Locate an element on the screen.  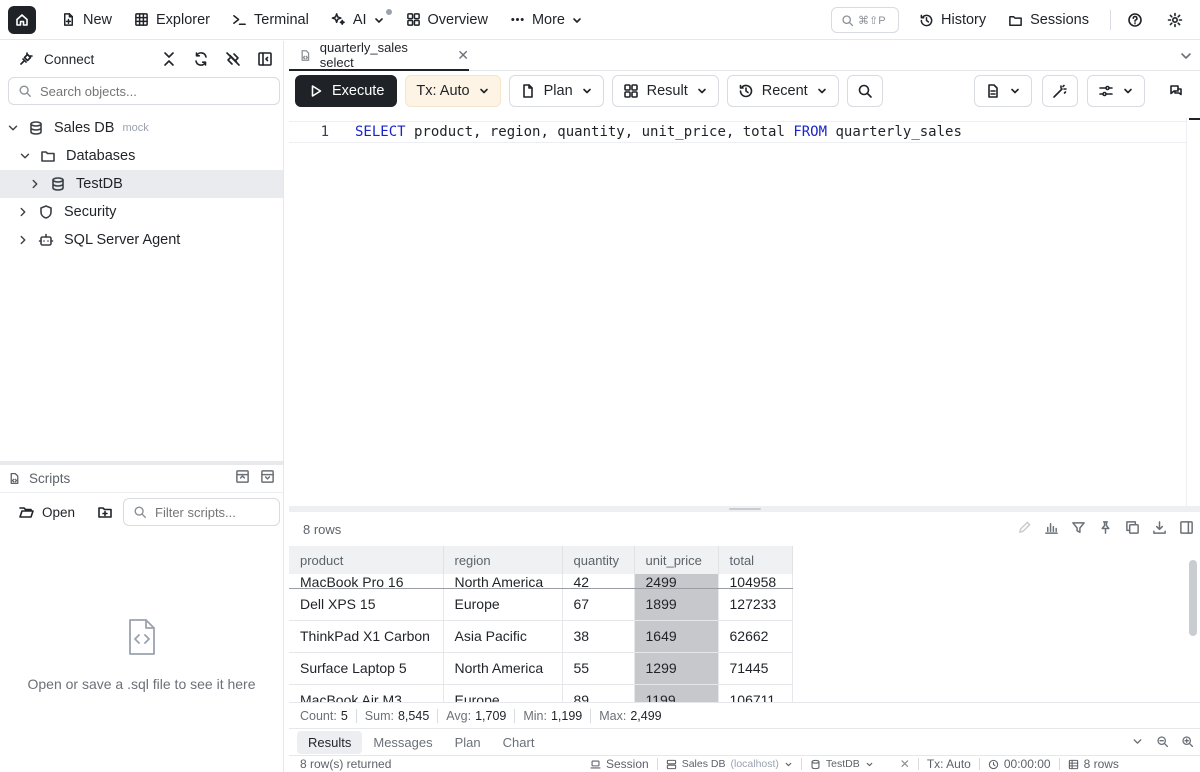
editor-scrollbar is located at coordinates (1193, 312).